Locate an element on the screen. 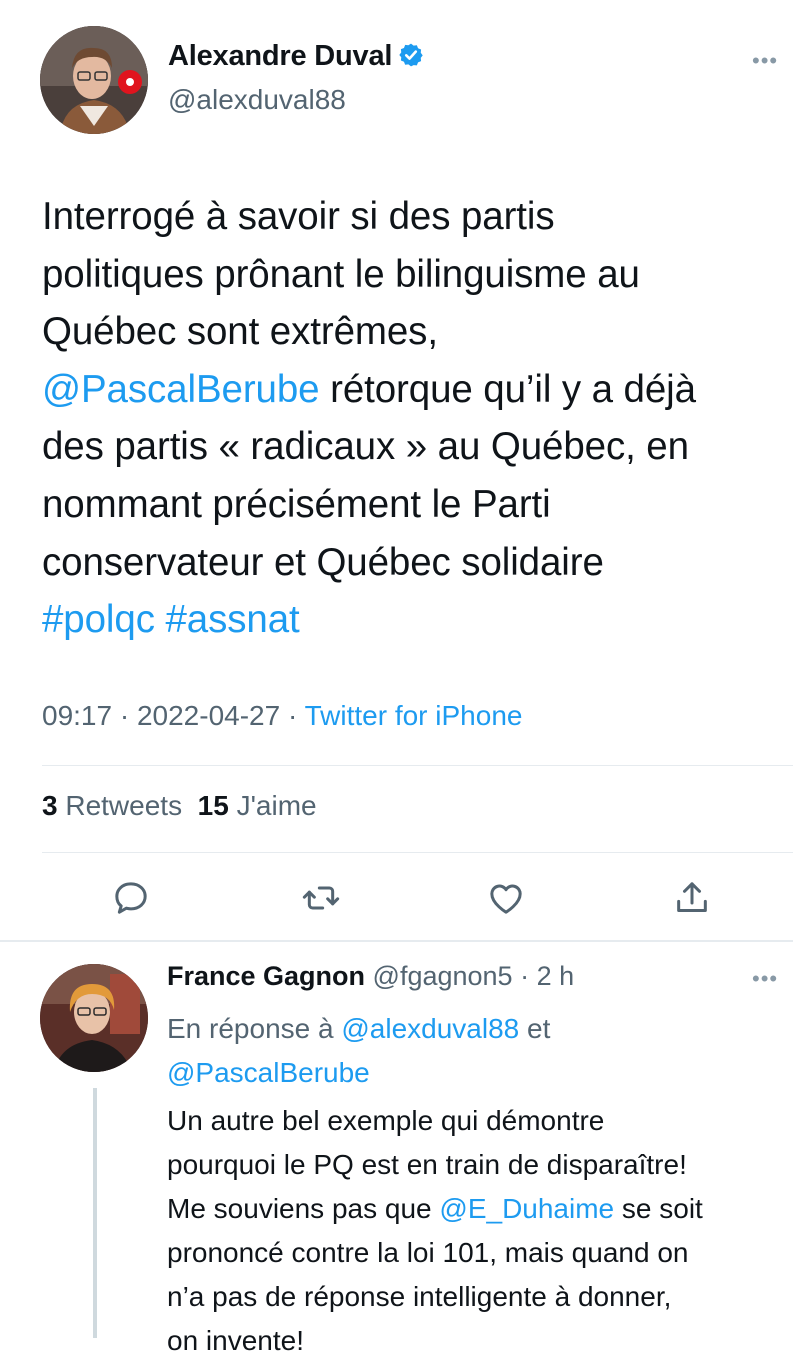 Image resolution: width=793 pixels, height=1363 pixels. reply-line: Me souviens pas que @E_Duhaime se soit is located at coordinates (480, 1209).